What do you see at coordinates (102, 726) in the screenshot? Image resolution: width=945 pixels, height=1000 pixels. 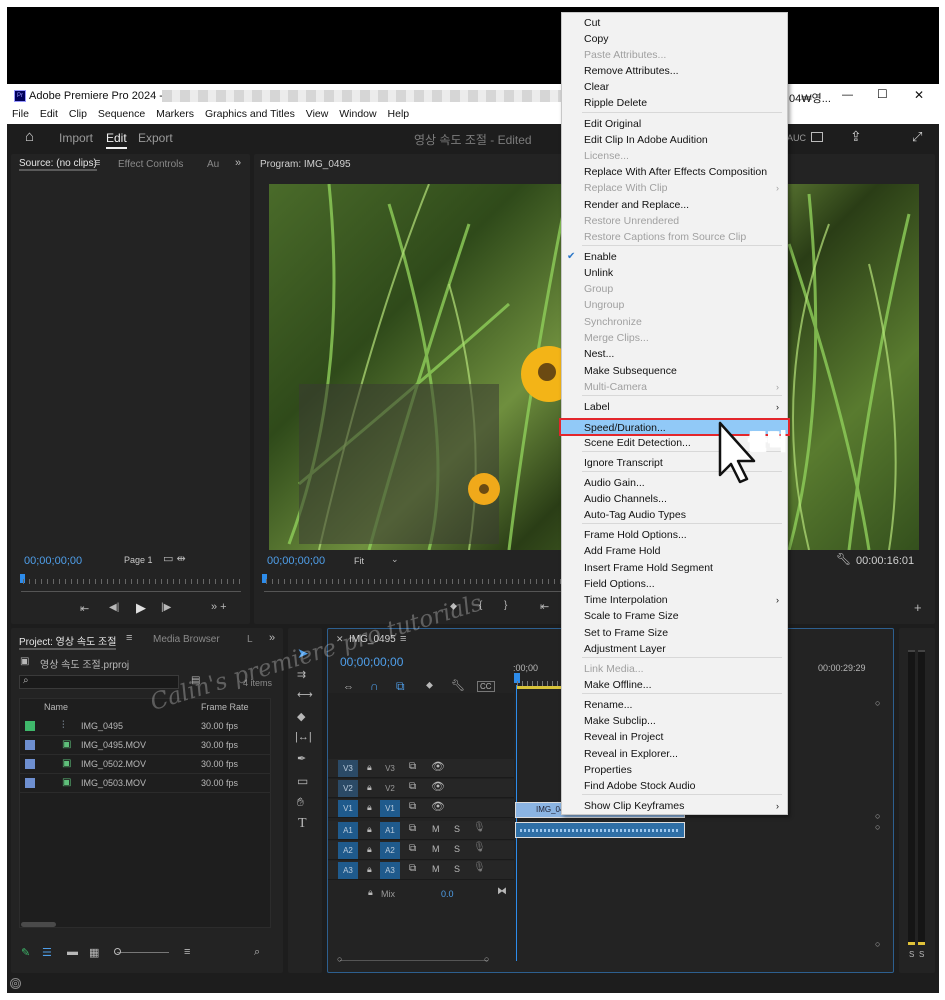 I see `item-name: IMG_0495` at bounding box center [102, 726].